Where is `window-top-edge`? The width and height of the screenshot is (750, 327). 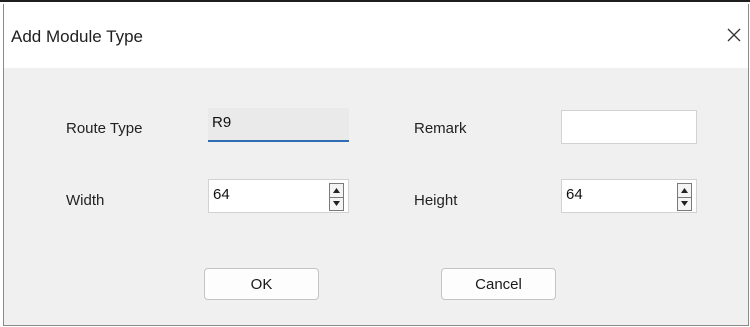 window-top-edge is located at coordinates (375, 1).